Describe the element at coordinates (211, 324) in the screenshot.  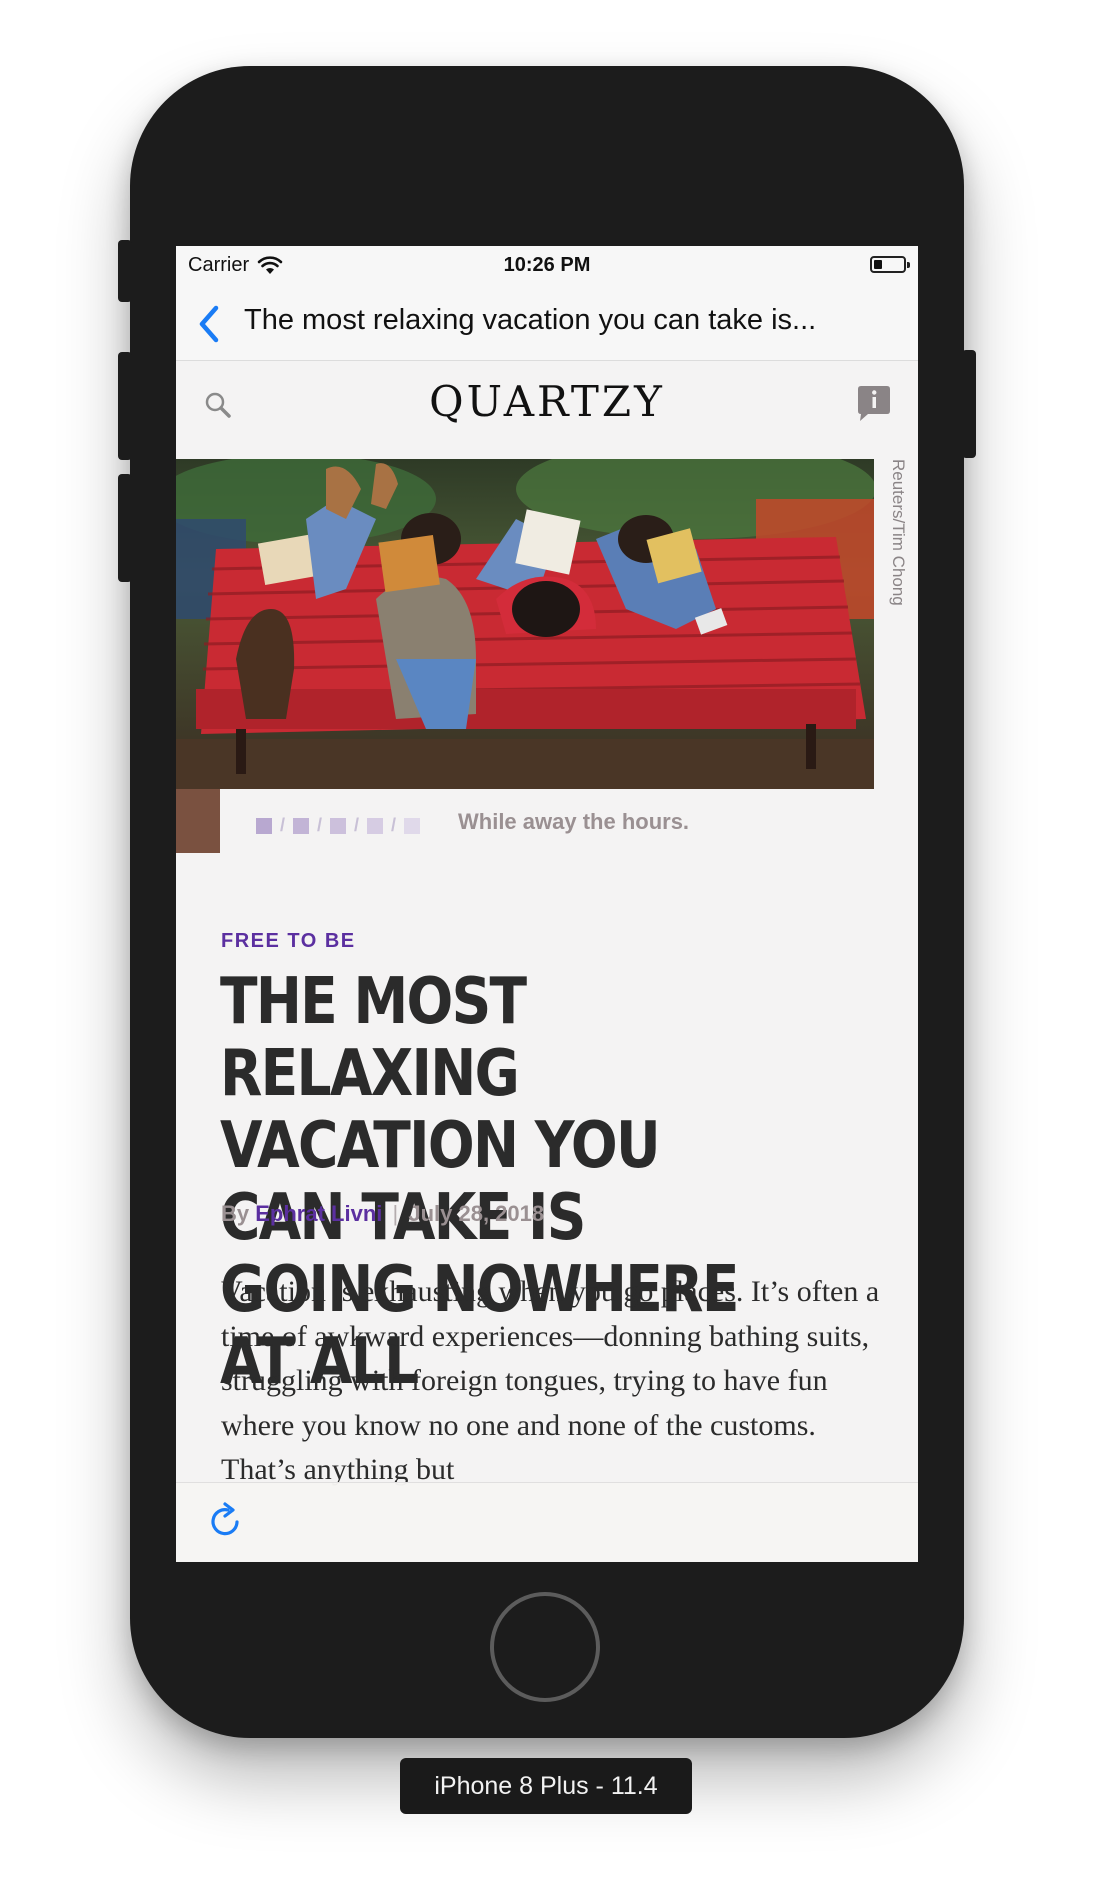
I see `back-chevron-icon` at that location.